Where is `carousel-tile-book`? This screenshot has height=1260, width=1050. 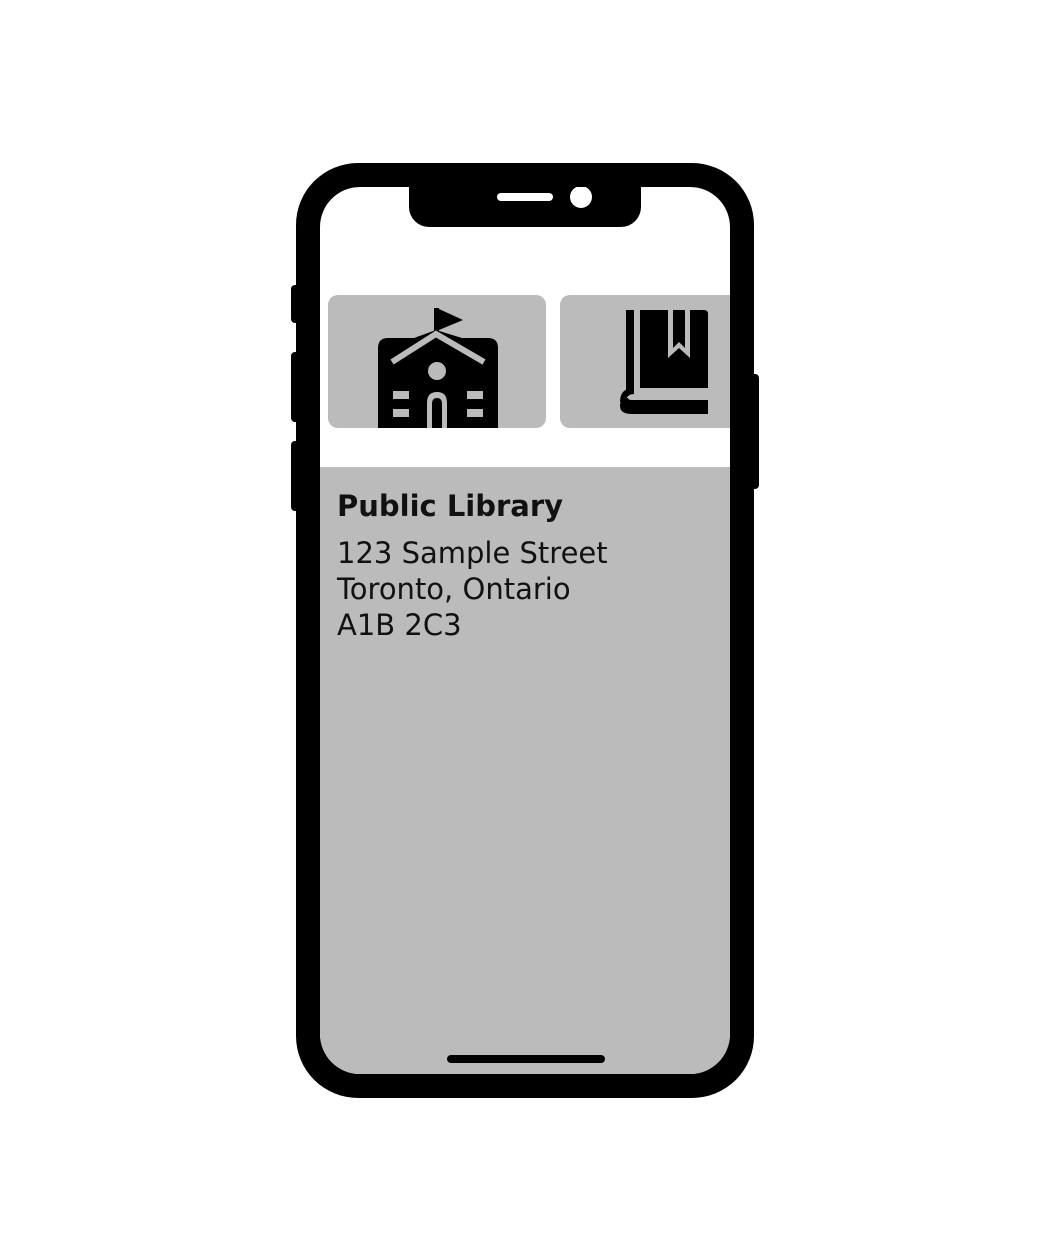 carousel-tile-book is located at coordinates (645, 361).